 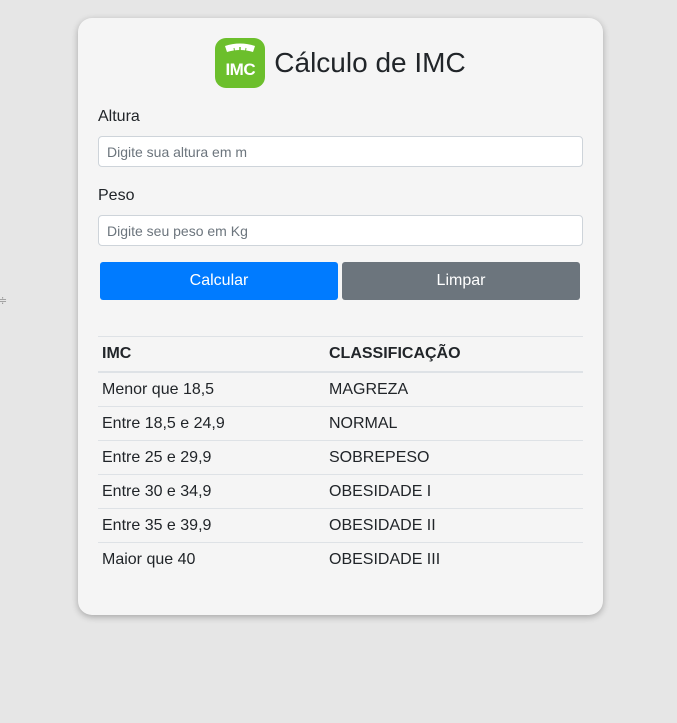 What do you see at coordinates (211, 354) in the screenshot?
I see `table-header-imc: IMC` at bounding box center [211, 354].